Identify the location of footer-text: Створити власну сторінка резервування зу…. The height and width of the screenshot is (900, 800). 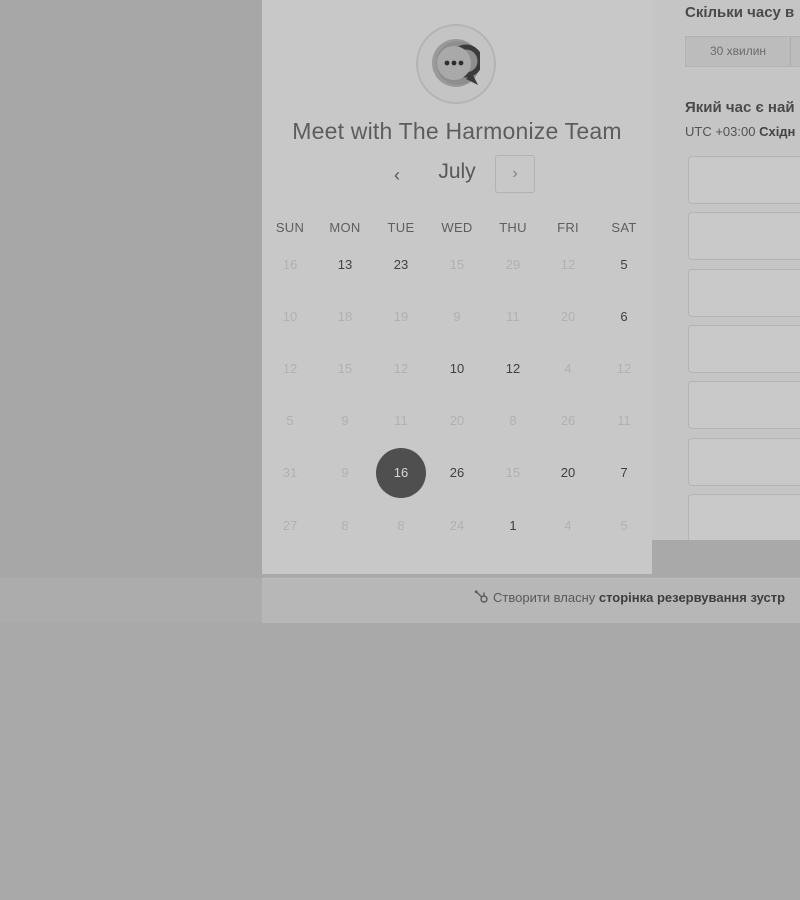
(629, 597).